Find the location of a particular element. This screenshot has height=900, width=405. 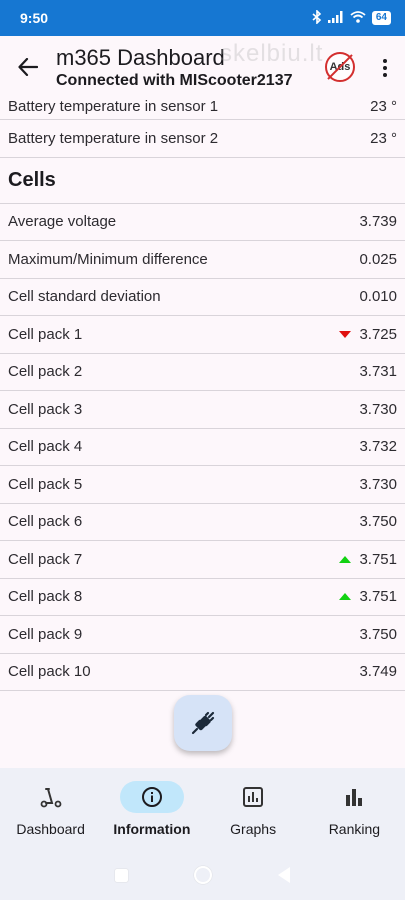

no-ads-button: Ads is located at coordinates (340, 67).